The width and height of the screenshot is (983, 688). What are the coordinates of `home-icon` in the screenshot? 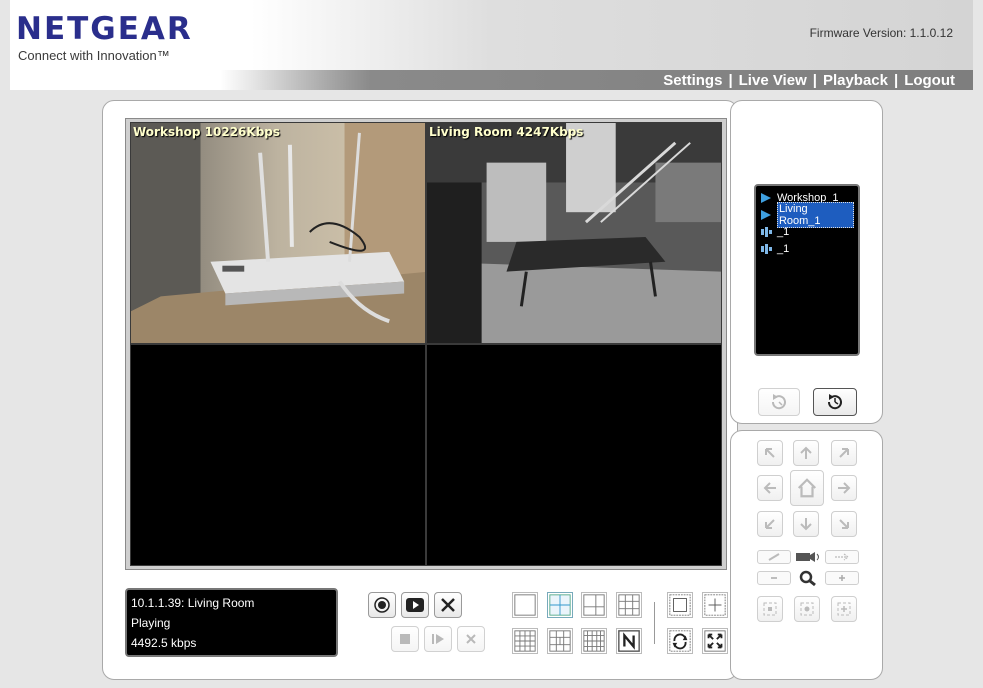 It's located at (807, 488).